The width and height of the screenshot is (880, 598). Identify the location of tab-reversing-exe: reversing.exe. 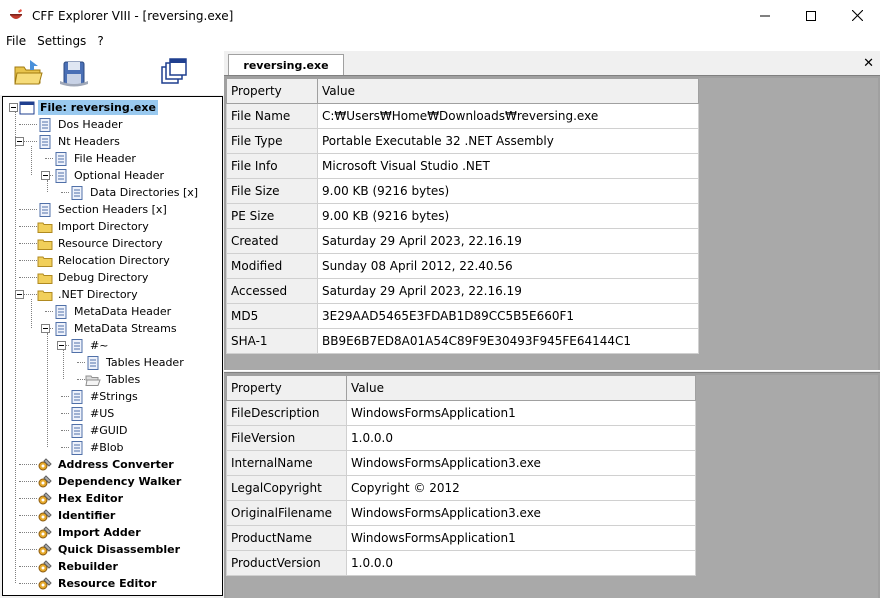
(286, 65).